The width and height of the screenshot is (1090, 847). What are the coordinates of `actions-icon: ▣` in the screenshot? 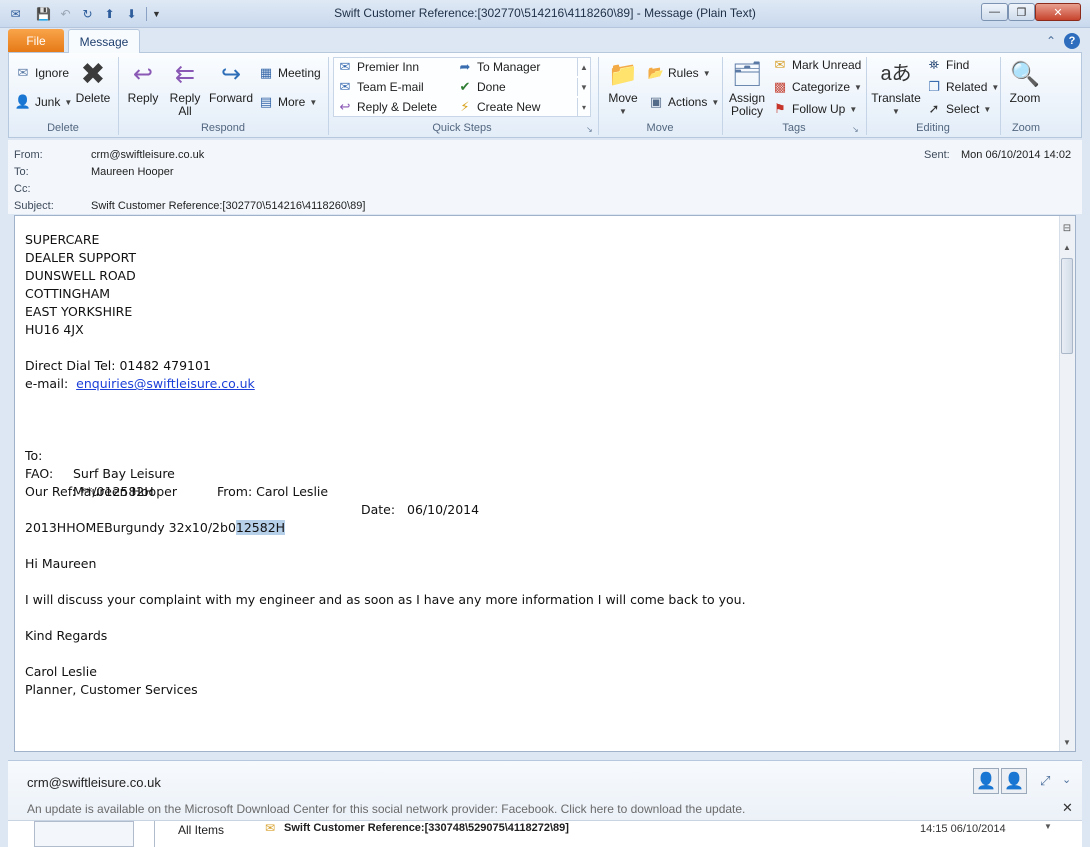 It's located at (656, 101).